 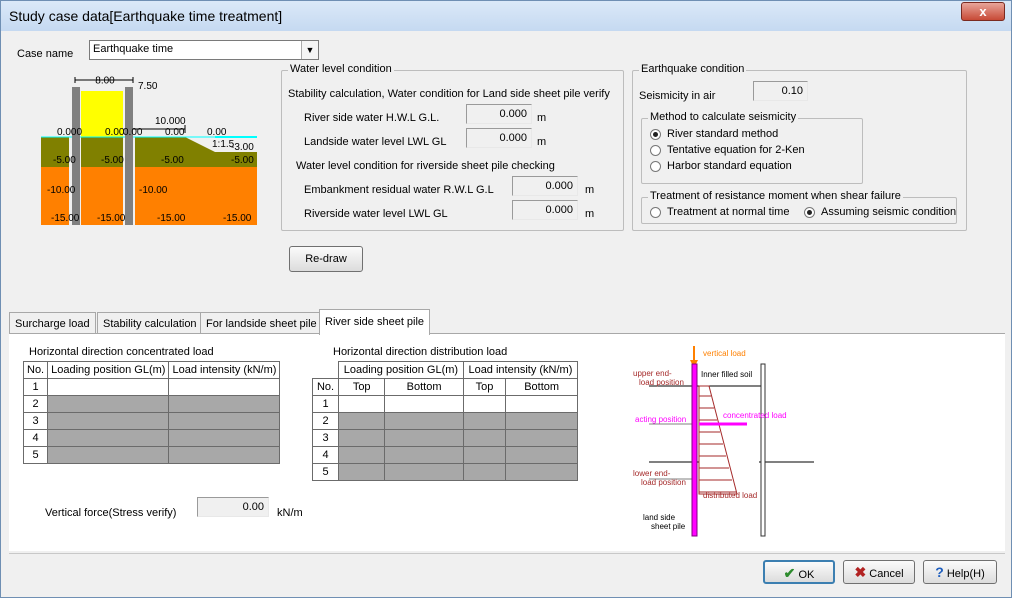 What do you see at coordinates (655, 134) in the screenshot?
I see `radio-river-standard` at bounding box center [655, 134].